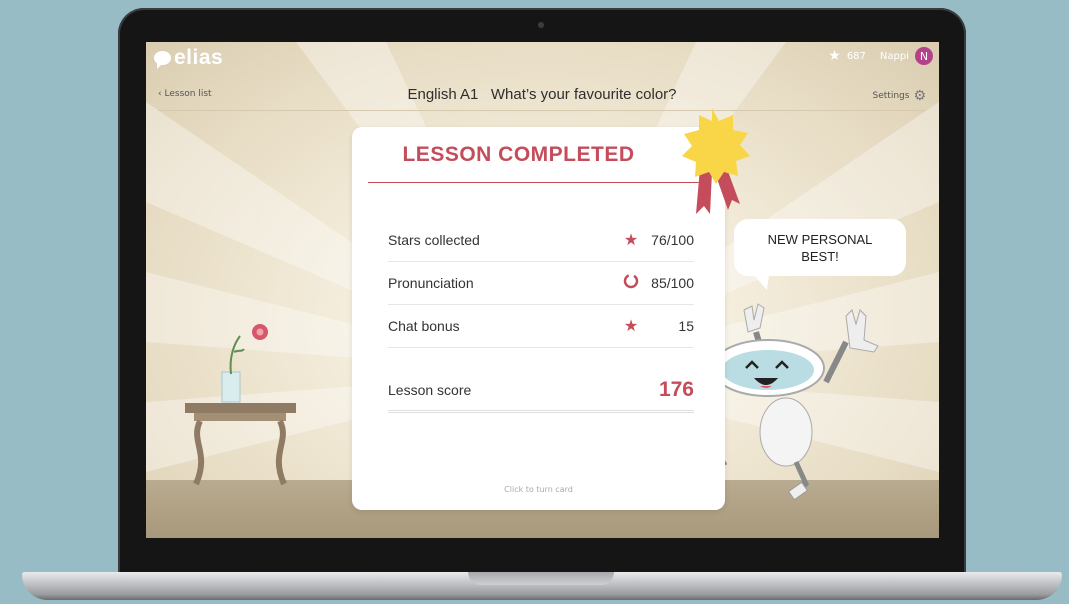 The width and height of the screenshot is (1069, 604). What do you see at coordinates (686, 326) in the screenshot?
I see `row-value: 15` at bounding box center [686, 326].